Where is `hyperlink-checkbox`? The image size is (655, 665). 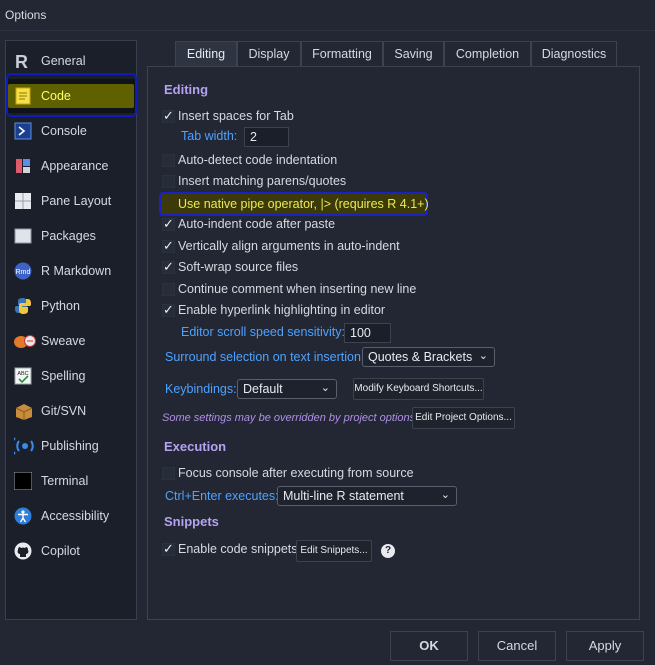
hyperlink-checkbox is located at coordinates (168, 310).